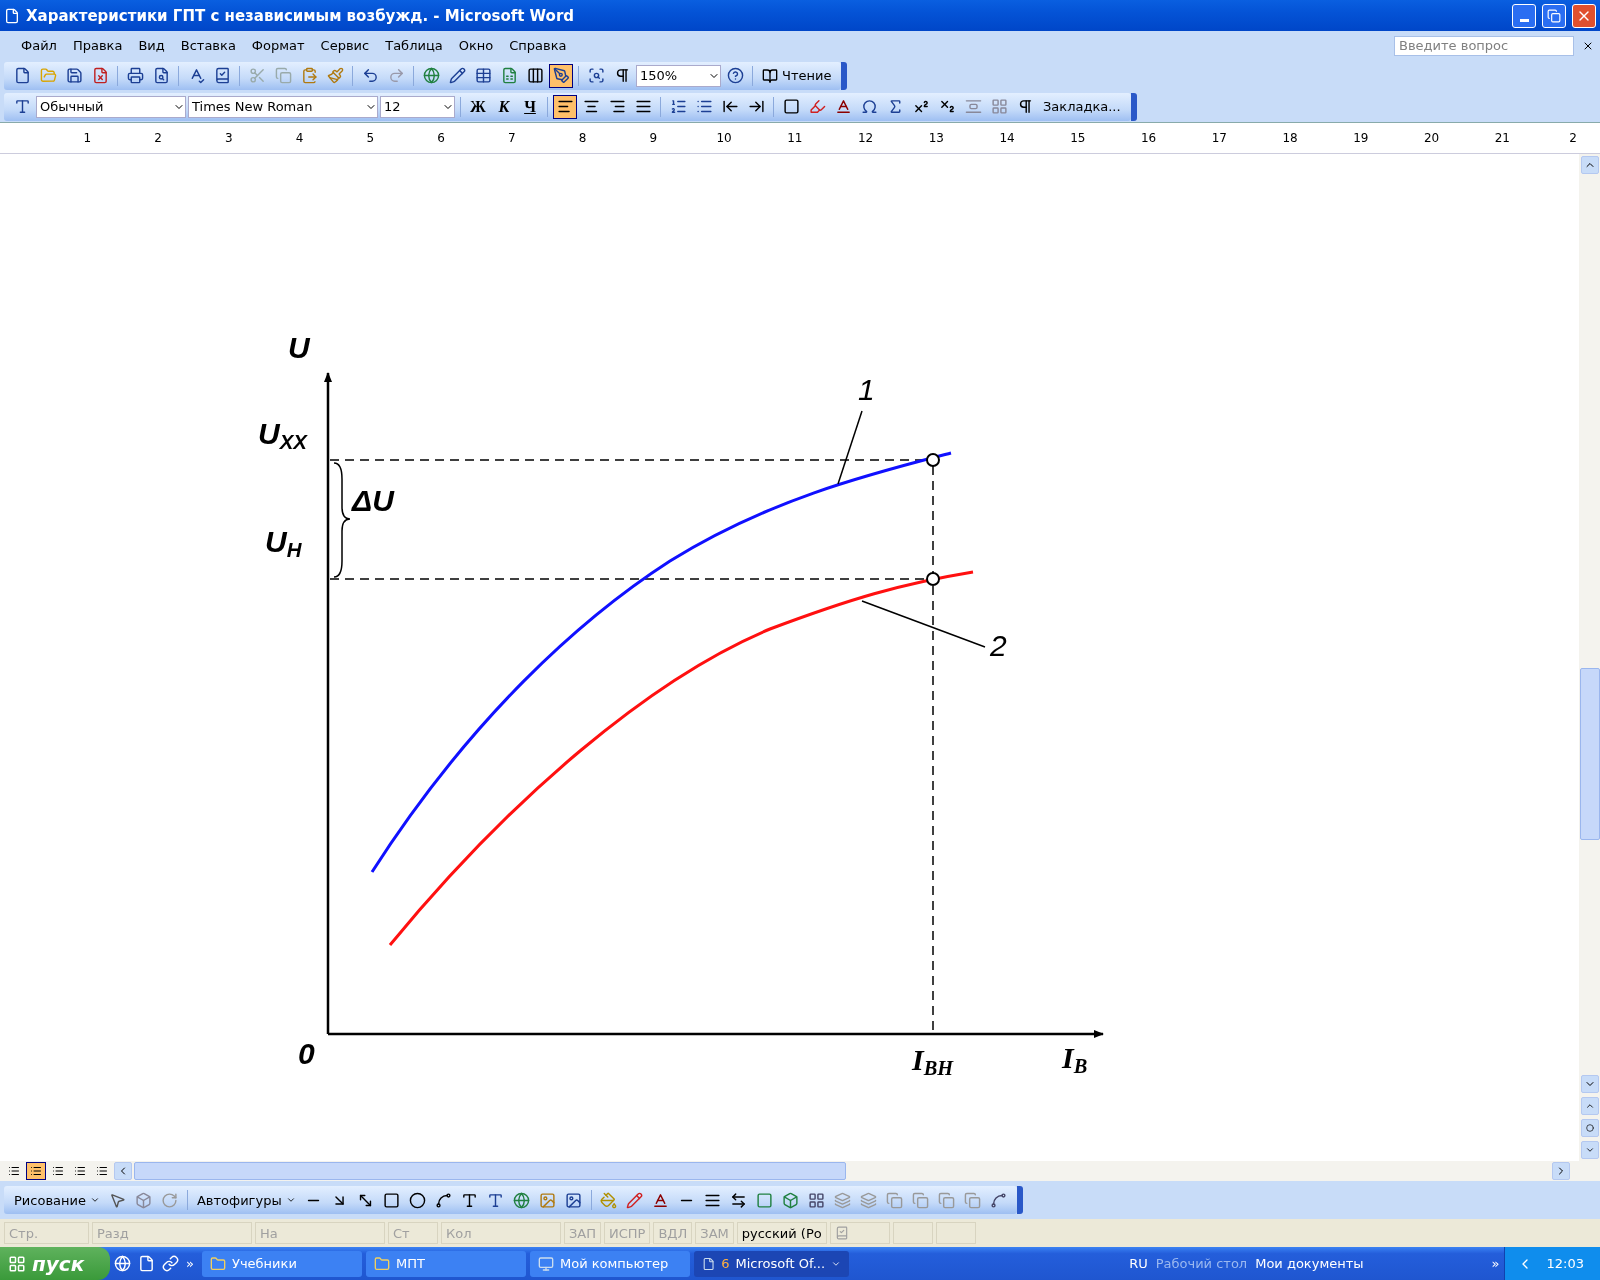  I want to click on scroll-down-button, so click(1589, 1084).